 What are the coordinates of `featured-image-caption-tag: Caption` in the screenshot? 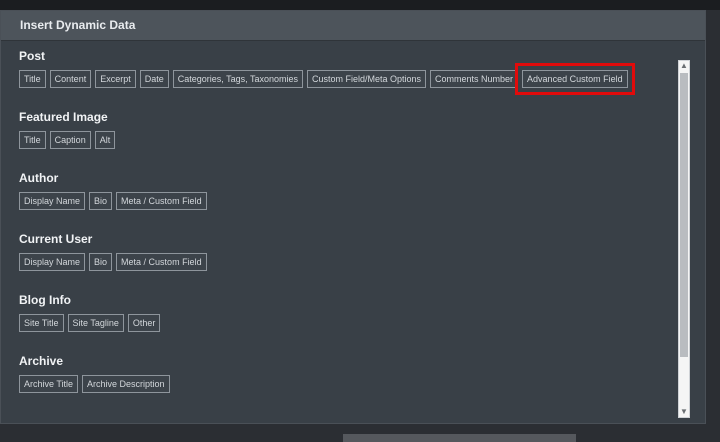 It's located at (70, 140).